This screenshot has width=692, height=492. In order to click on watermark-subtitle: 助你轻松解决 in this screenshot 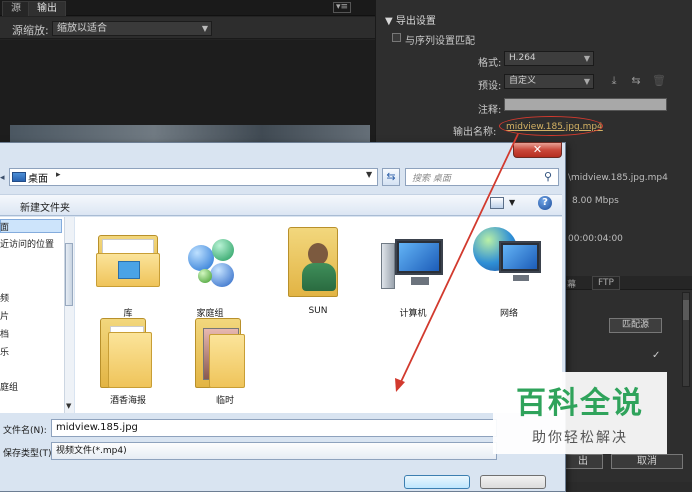, I will do `click(580, 438)`.